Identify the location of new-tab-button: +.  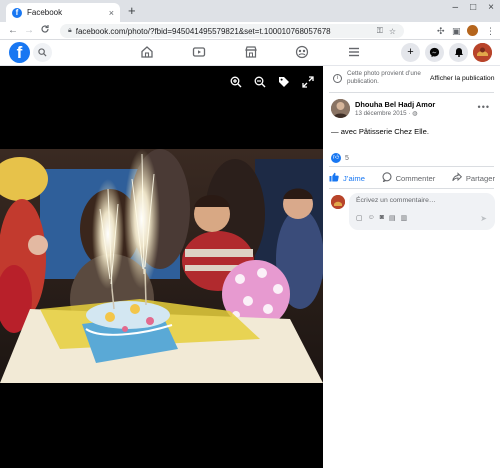
(132, 11).